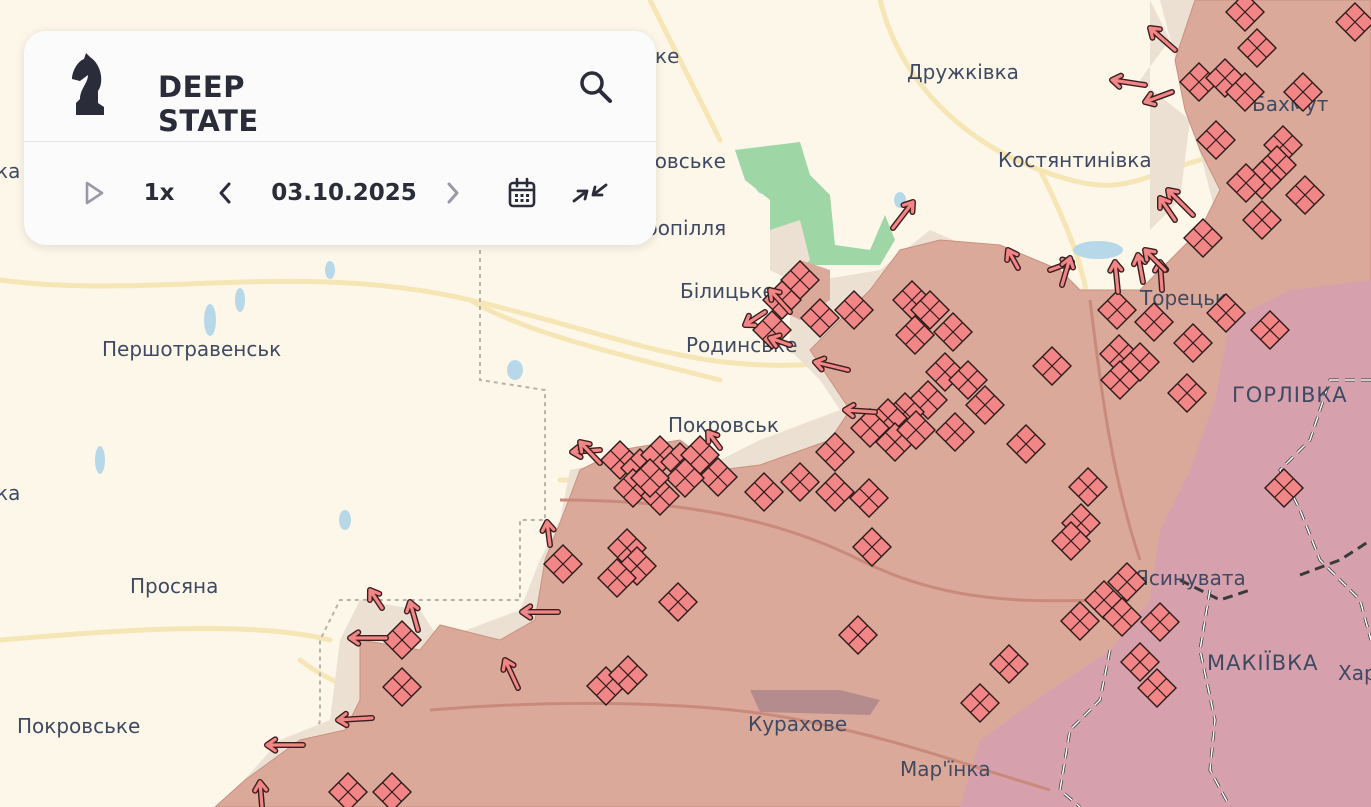  I want to click on place-label: Просяна, so click(174, 586).